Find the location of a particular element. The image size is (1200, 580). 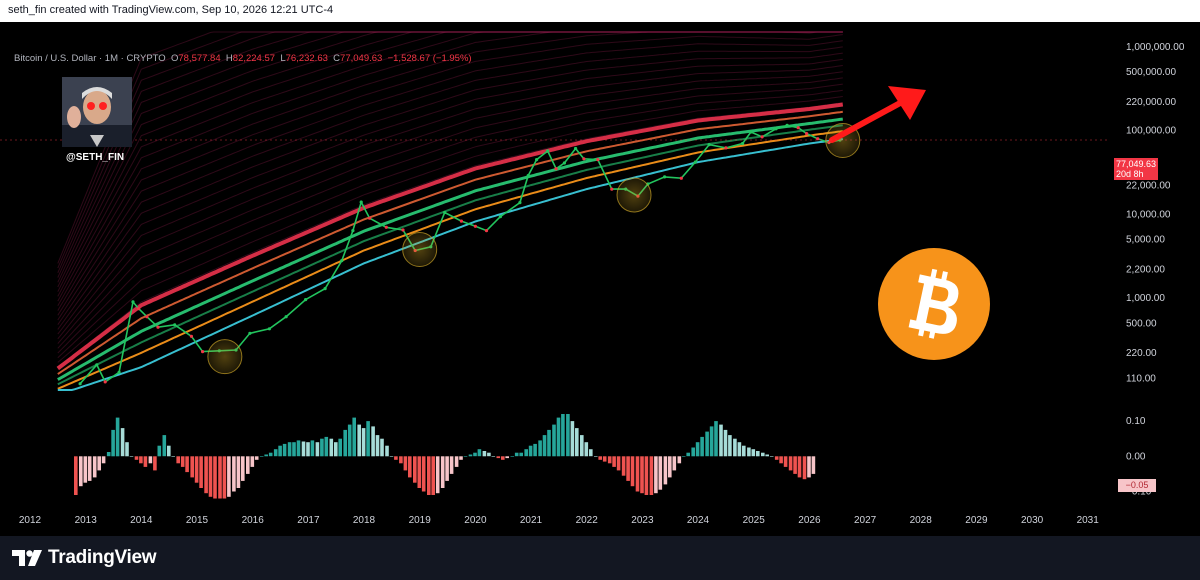

price-tick-label: 10,000.00 is located at coordinates (1148, 214).